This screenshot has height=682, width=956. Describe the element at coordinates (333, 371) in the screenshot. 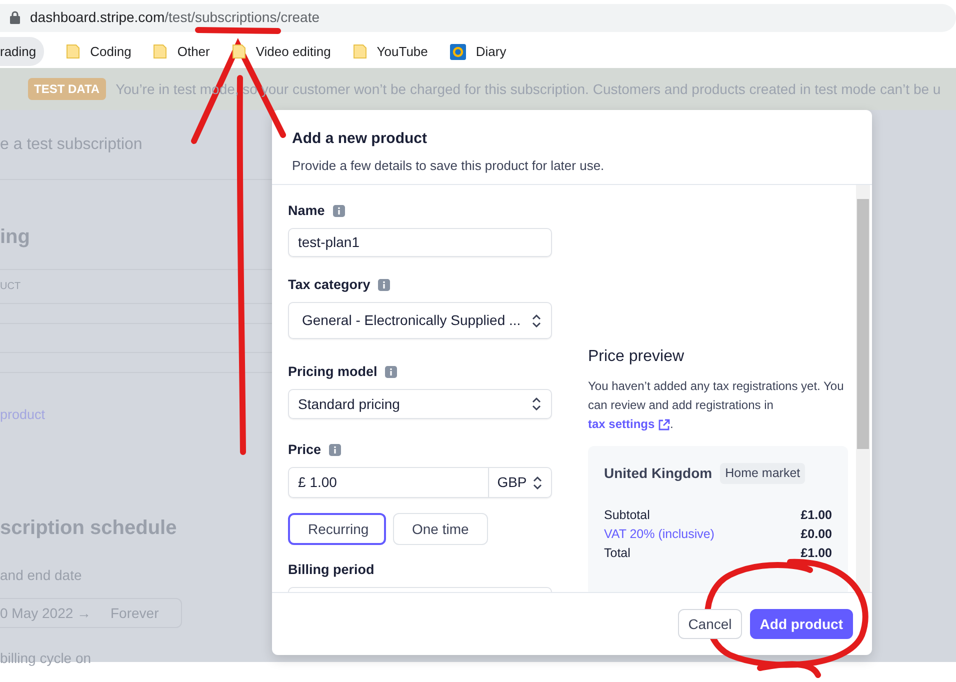

I see `field-label: Pricing model` at that location.